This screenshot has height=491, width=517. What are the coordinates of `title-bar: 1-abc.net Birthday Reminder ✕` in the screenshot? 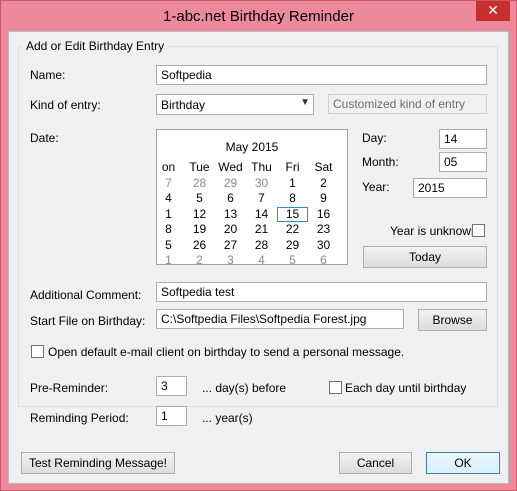 It's located at (258, 16).